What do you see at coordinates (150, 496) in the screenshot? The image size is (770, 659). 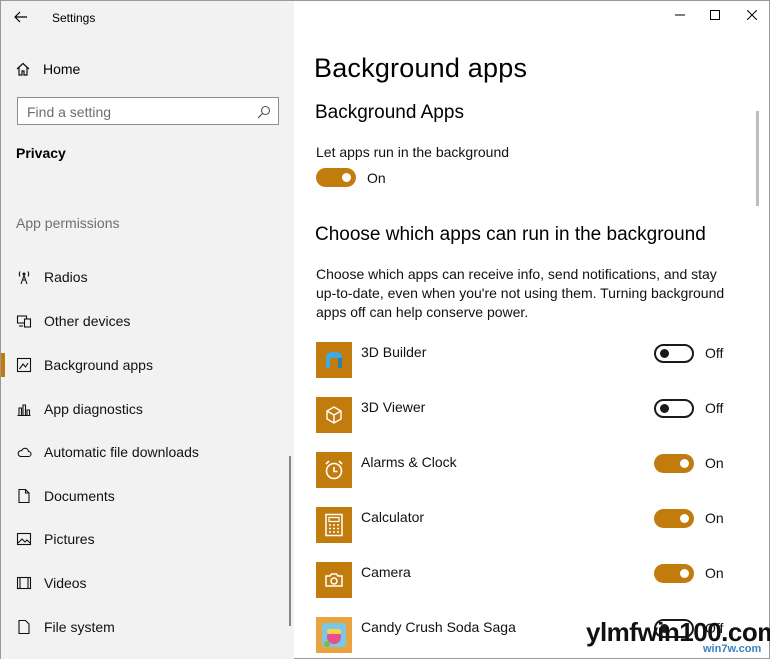 I see `sidebar-item-documents: Documents` at bounding box center [150, 496].